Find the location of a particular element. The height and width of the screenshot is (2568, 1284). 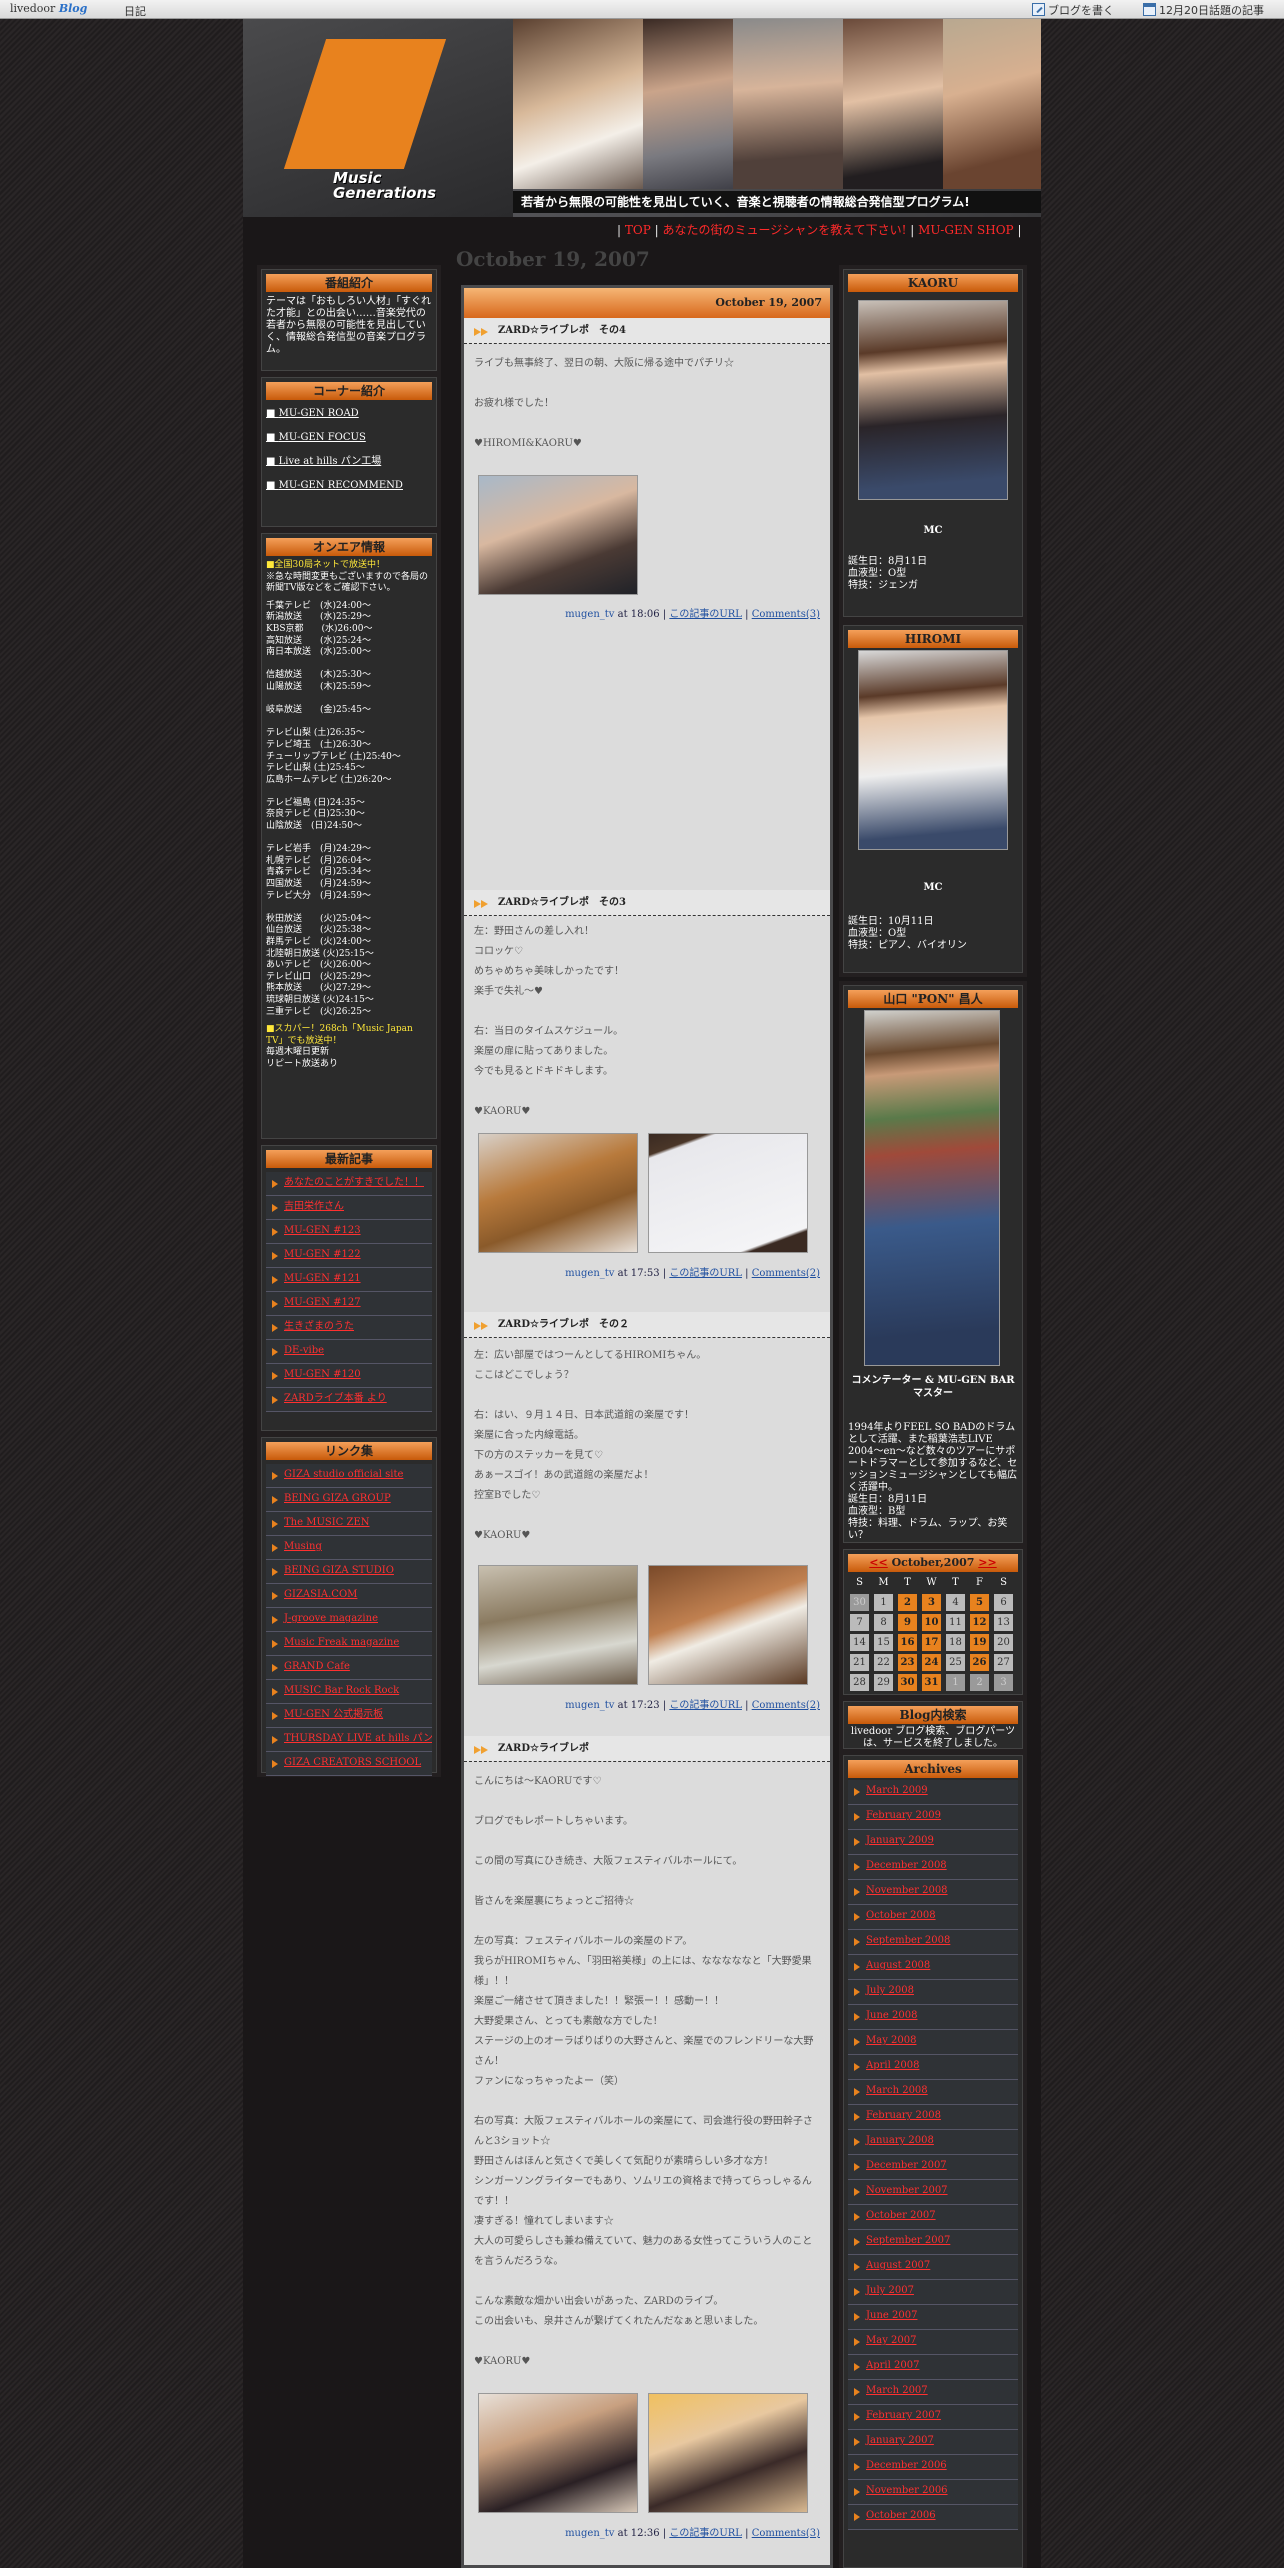

calendar-day: 22 is located at coordinates (883, 1662).